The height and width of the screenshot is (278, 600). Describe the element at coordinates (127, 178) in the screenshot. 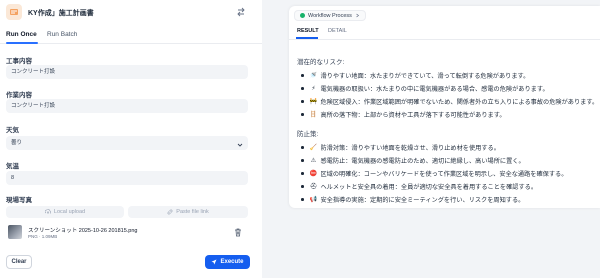

I see `temperature-input: 8` at that location.